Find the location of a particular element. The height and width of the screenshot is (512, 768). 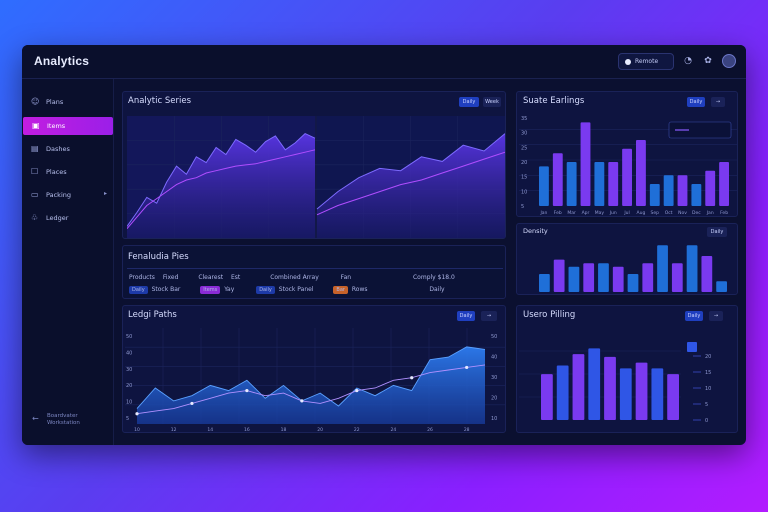

table-cell: Yay is located at coordinates (229, 289).